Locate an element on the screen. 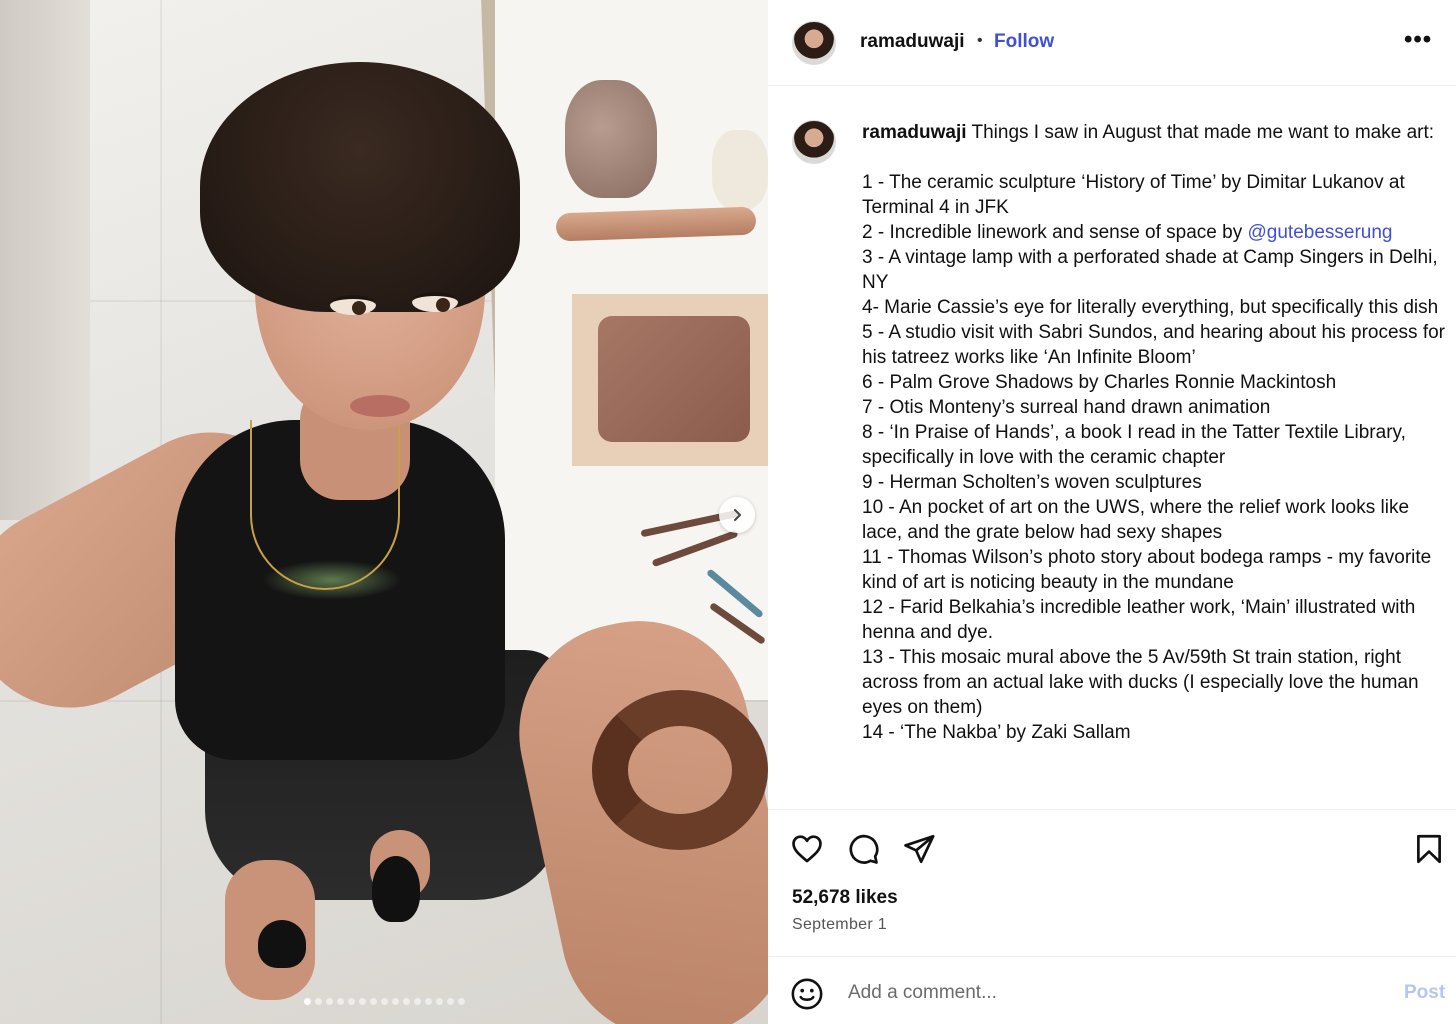 This screenshot has width=1456, height=1024. photo-lips is located at coordinates (380, 406).